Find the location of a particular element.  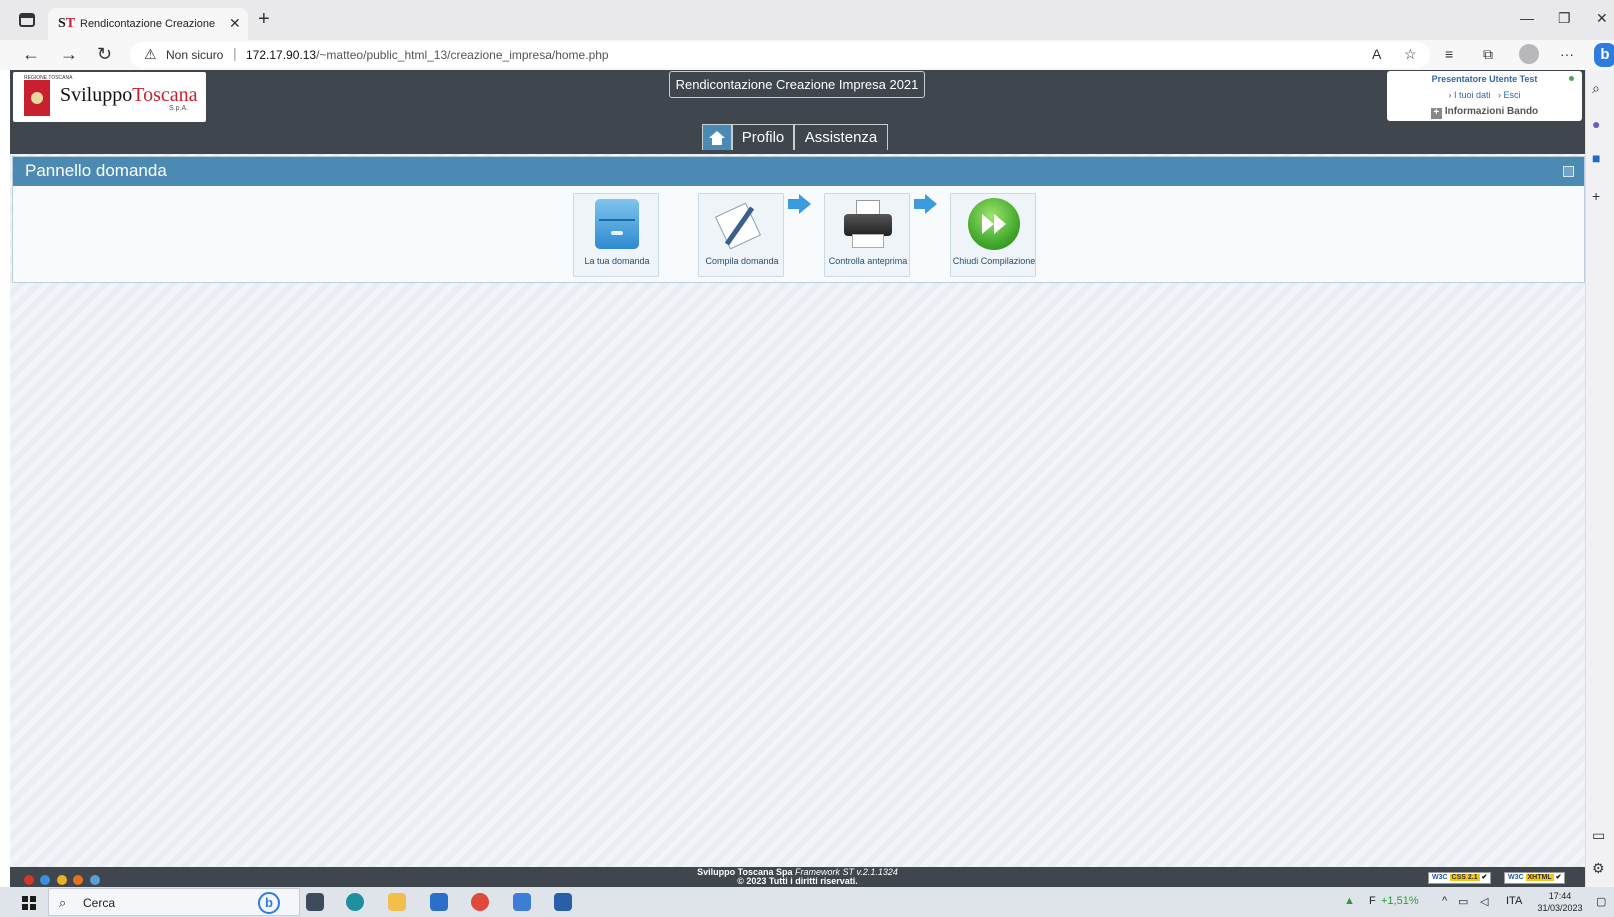

volume-muted-icon: ◁ is located at coordinates (1484, 901).